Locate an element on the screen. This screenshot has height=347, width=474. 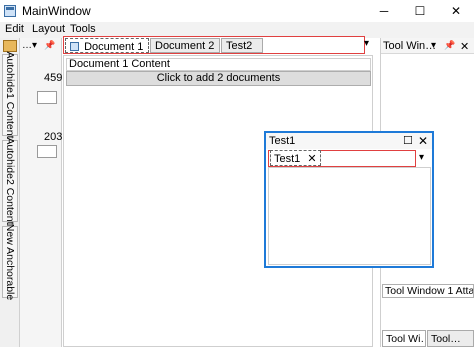
tab-test2-label: Test2 is located at coordinates (239, 46).